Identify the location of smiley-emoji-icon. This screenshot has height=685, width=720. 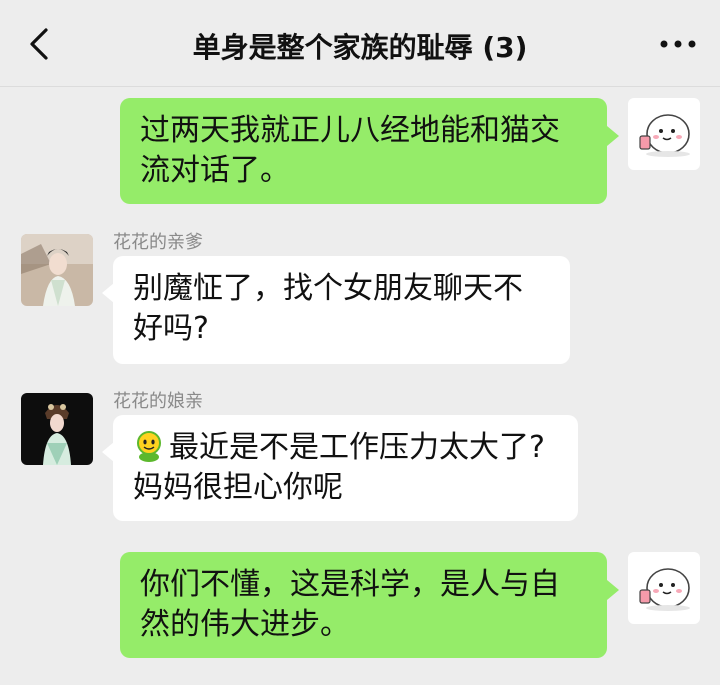
(149, 446).